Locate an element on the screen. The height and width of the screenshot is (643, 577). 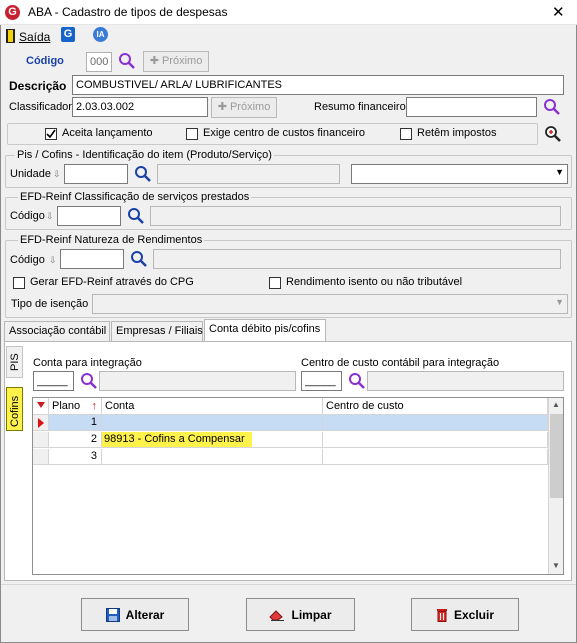
tab-conta-debito-pis-cofins: Conta débito pis/cofins is located at coordinates (265, 330).